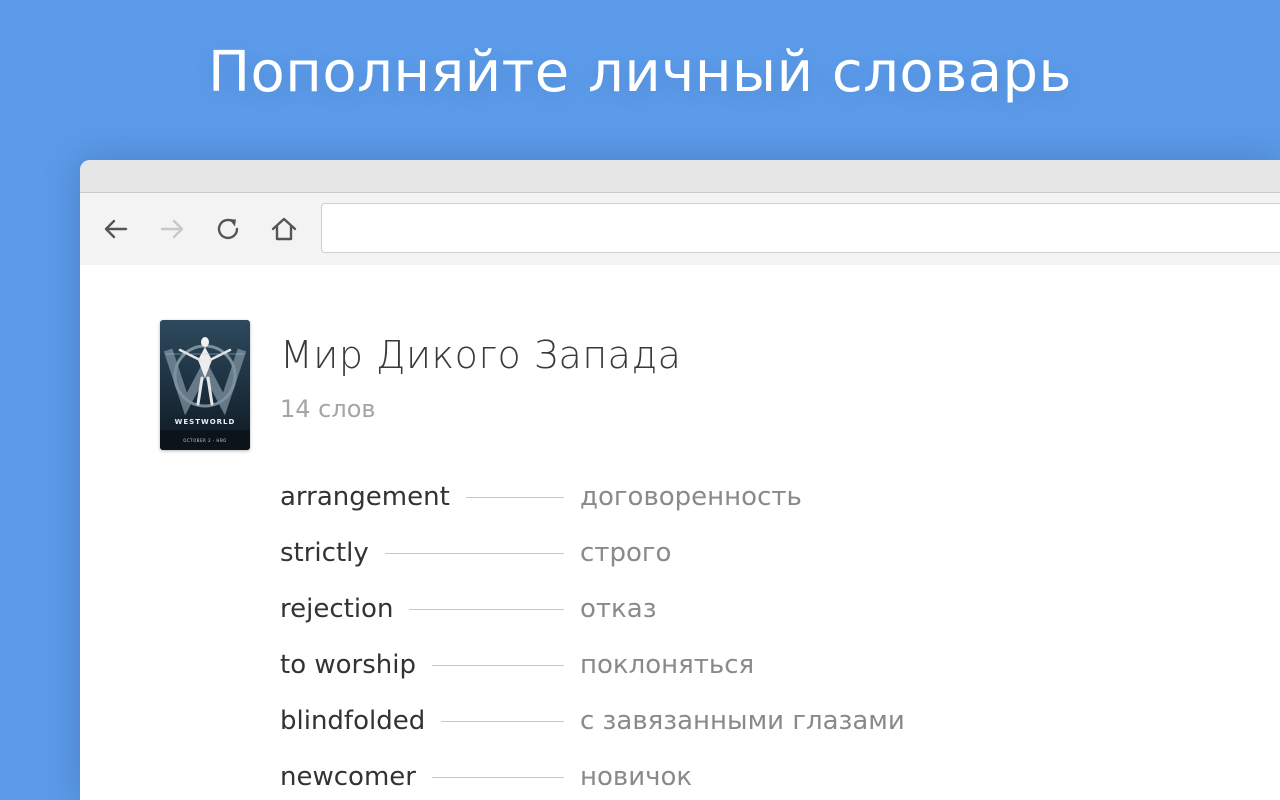 The width and height of the screenshot is (1280, 800). I want to click on word-text: newcomer, so click(348, 777).